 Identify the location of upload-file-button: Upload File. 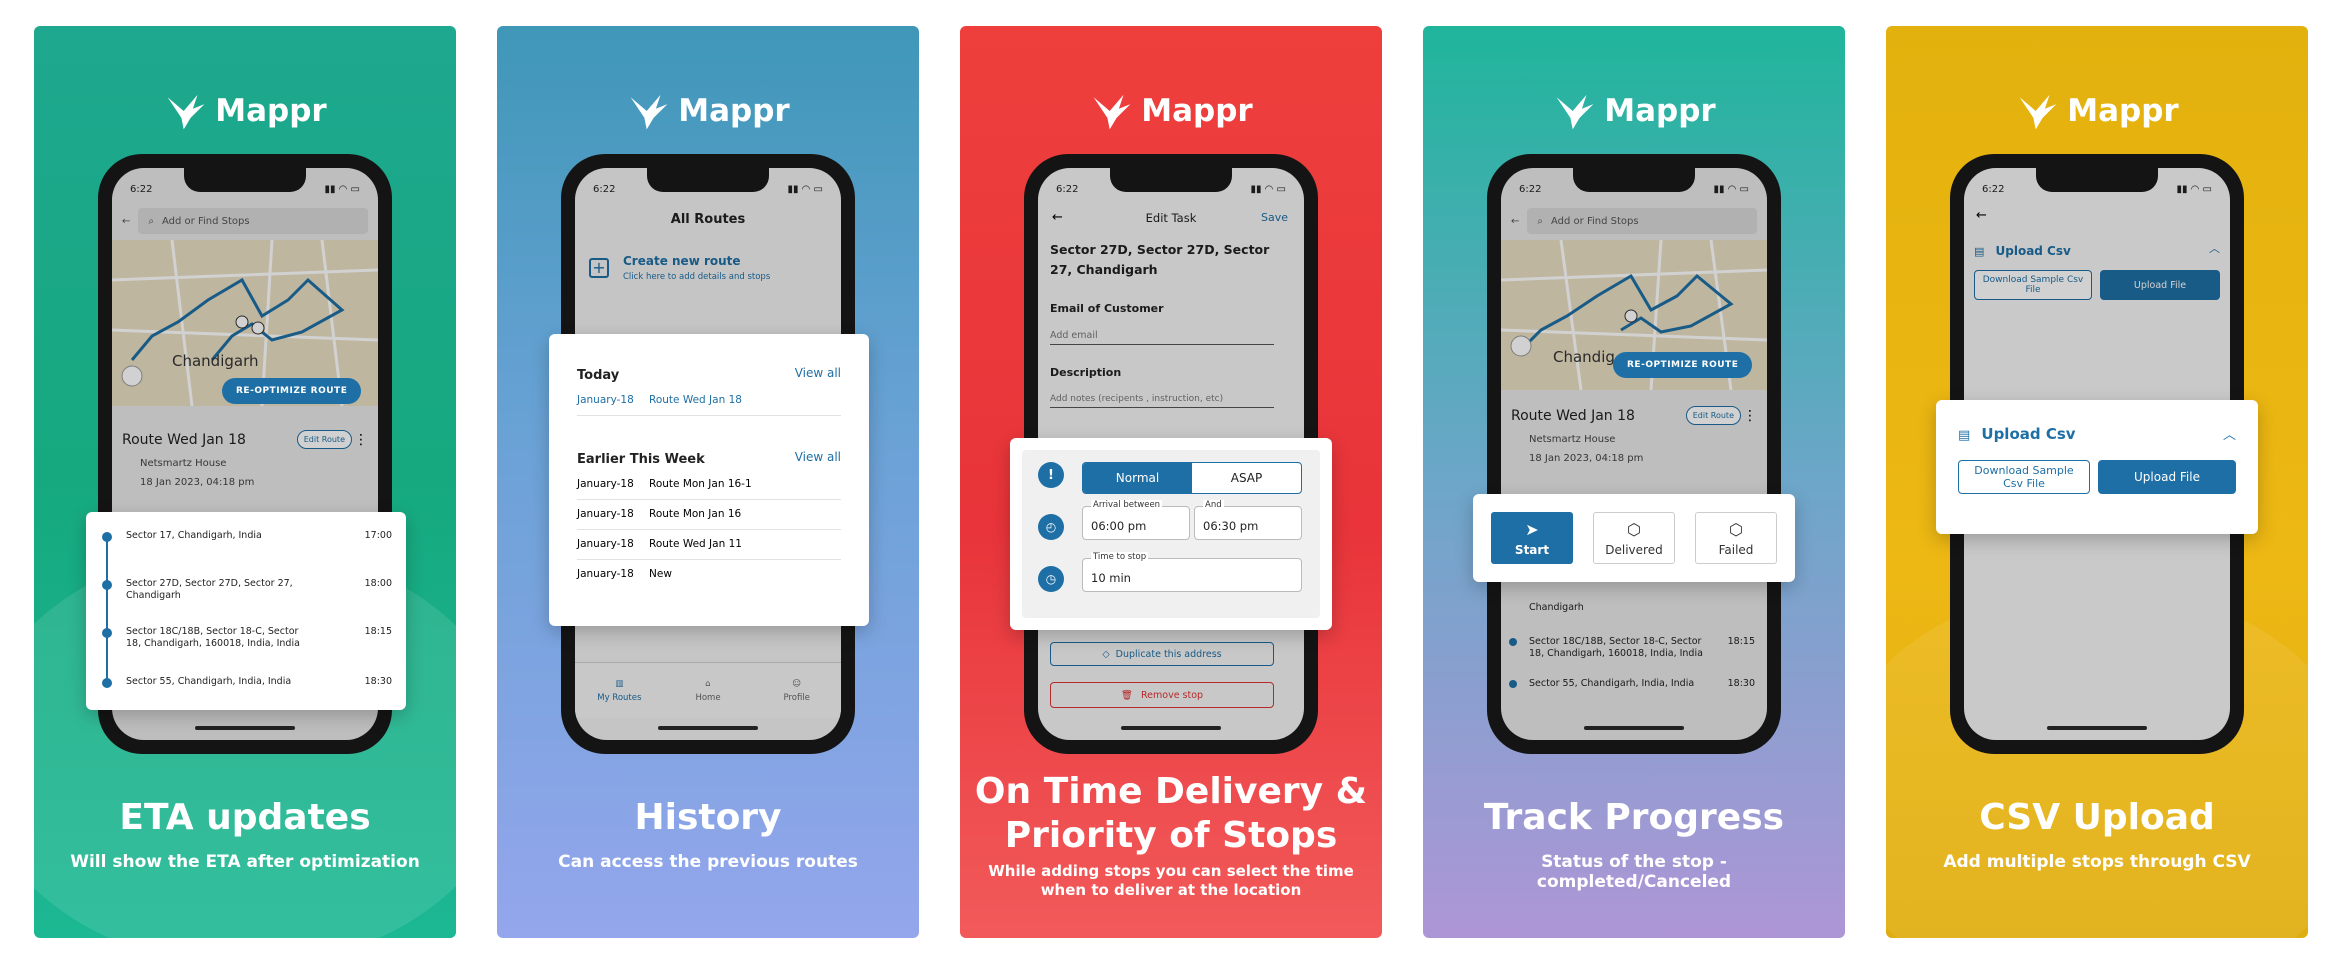
(2167, 477).